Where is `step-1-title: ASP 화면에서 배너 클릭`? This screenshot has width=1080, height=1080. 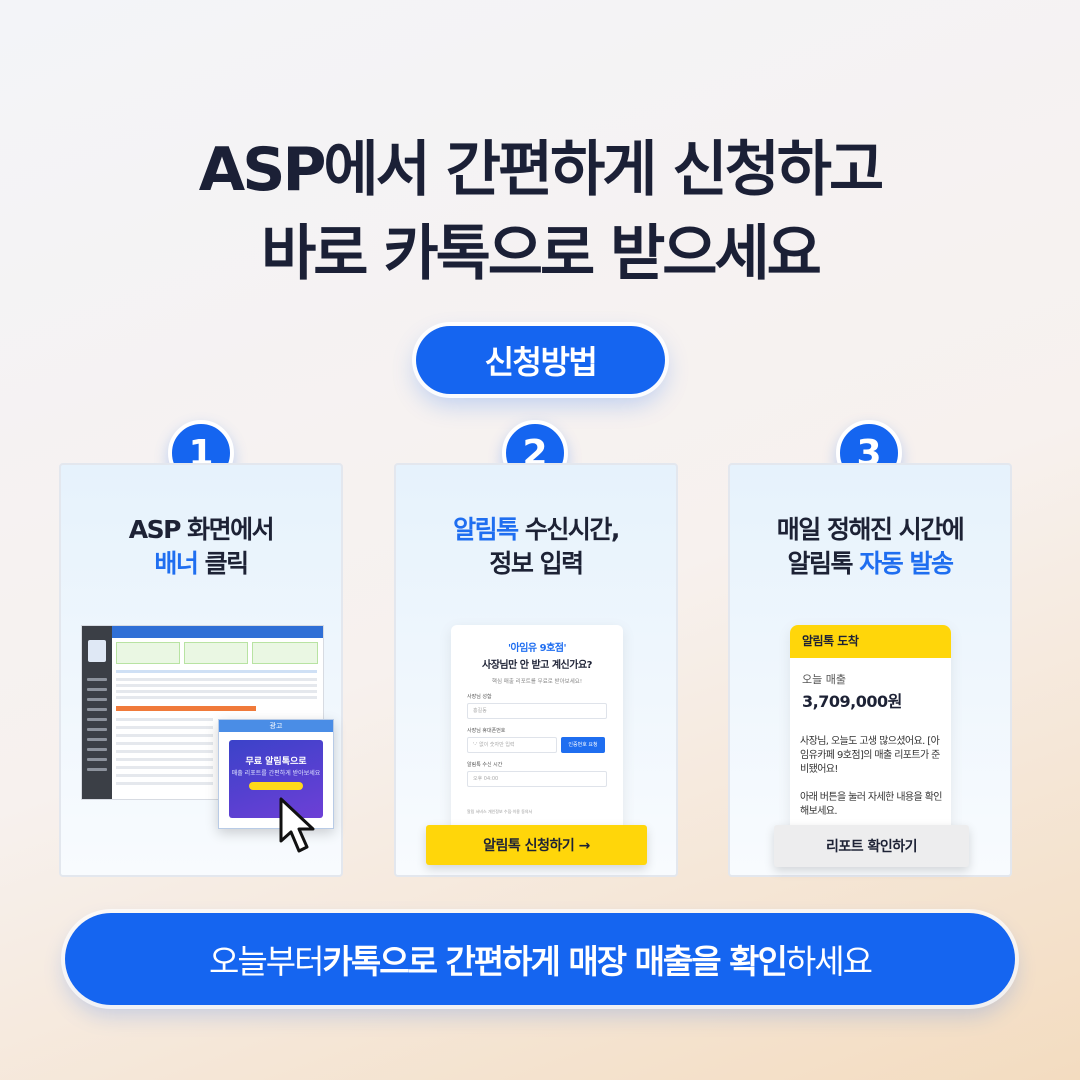
step-1-title: ASP 화면에서 배너 클릭 is located at coordinates (201, 547).